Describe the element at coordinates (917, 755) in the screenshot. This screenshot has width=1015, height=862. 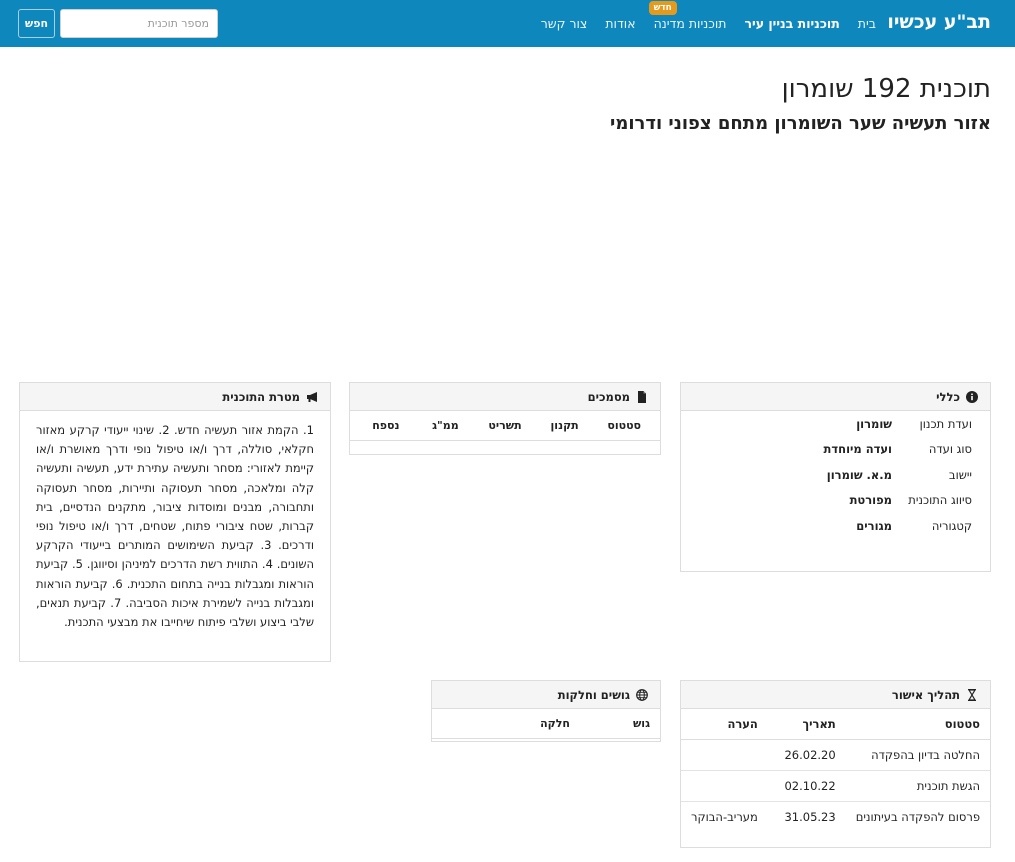
I see `approval-status: החלטה בדיון בהפקדה` at that location.